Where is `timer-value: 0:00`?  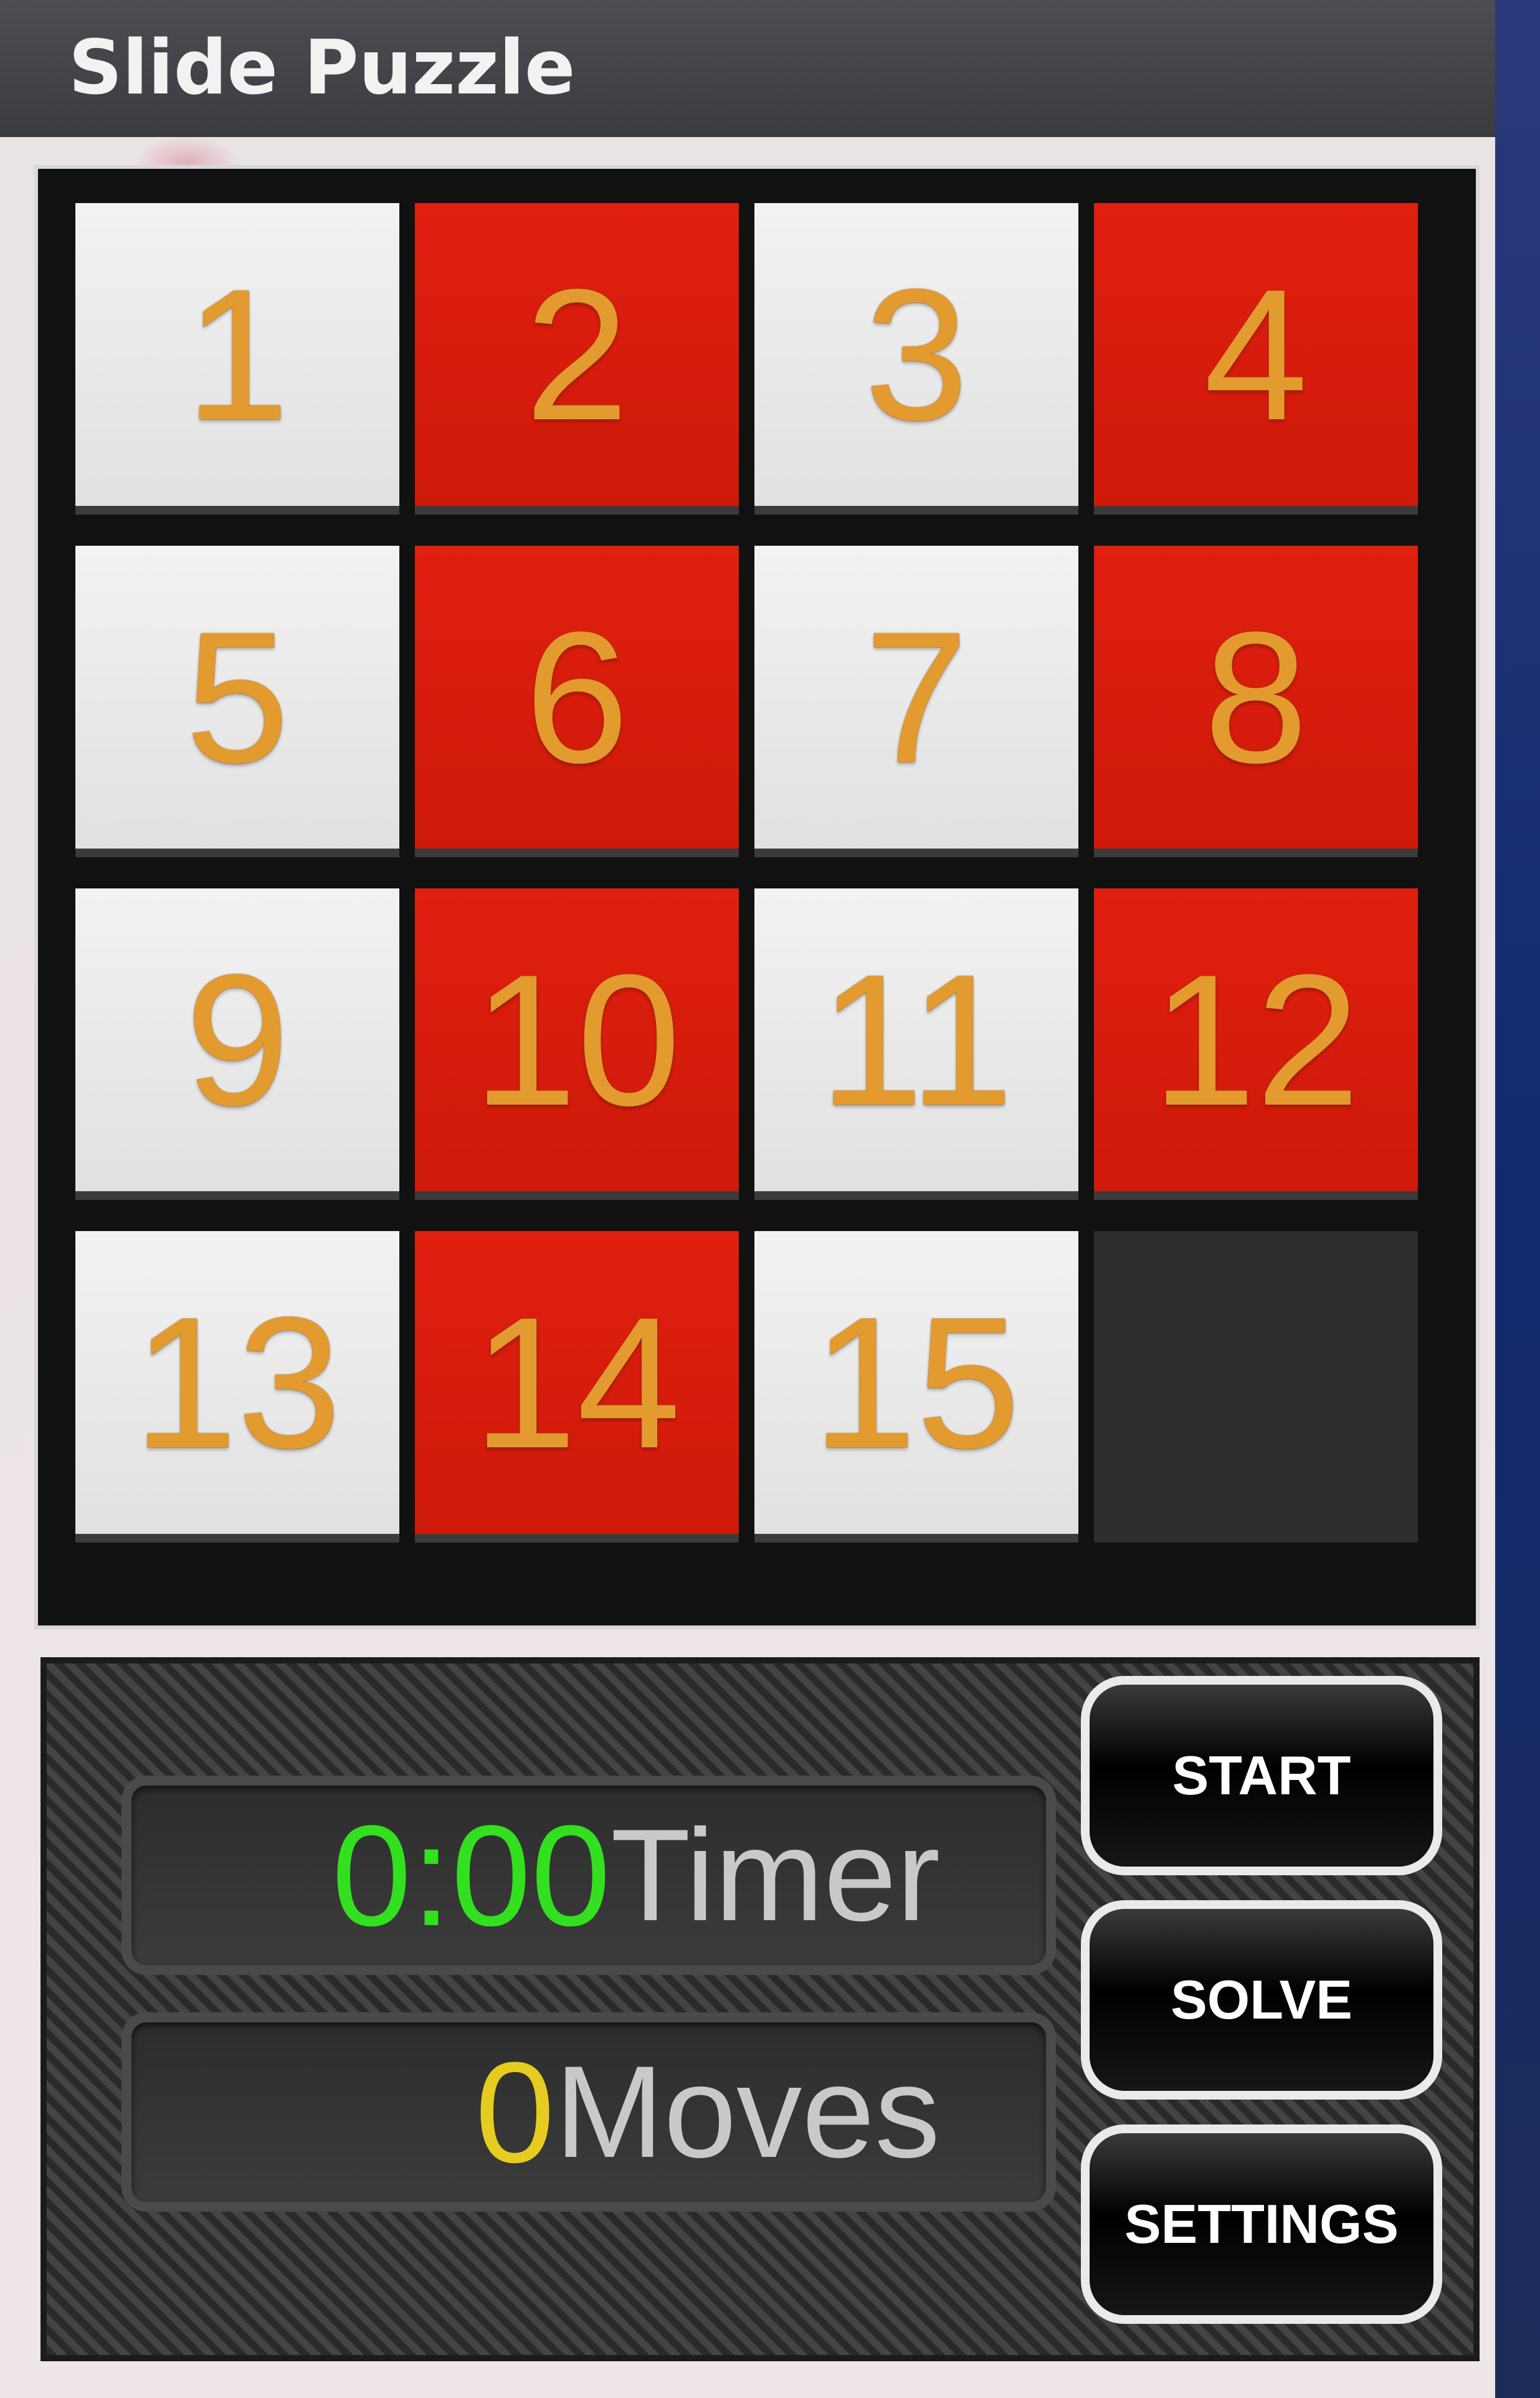 timer-value: 0:00 is located at coordinates (471, 1876).